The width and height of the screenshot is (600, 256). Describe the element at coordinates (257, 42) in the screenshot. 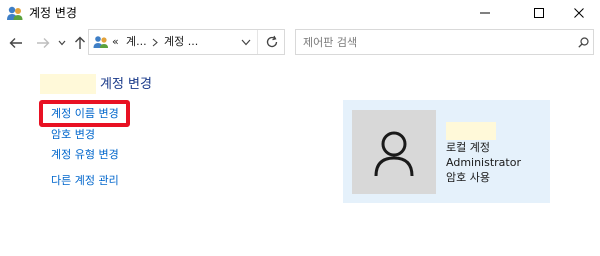

I see `address-divider` at that location.